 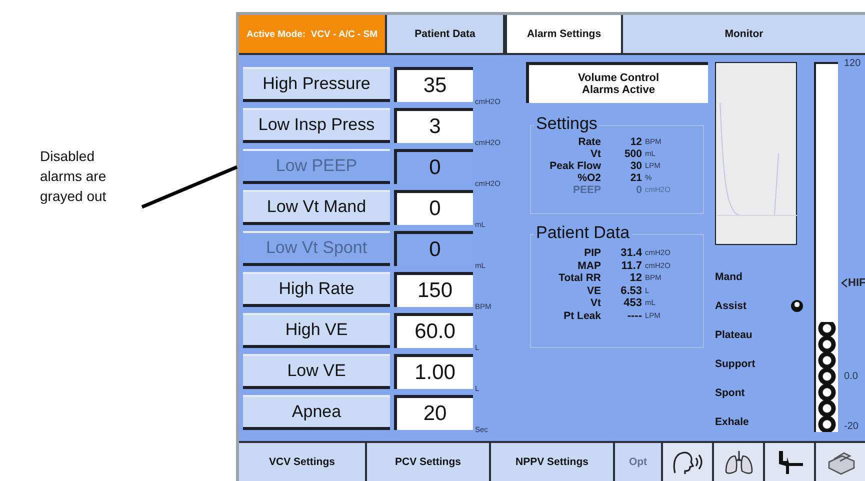 I want to click on setting-value: 12, so click(x=635, y=142).